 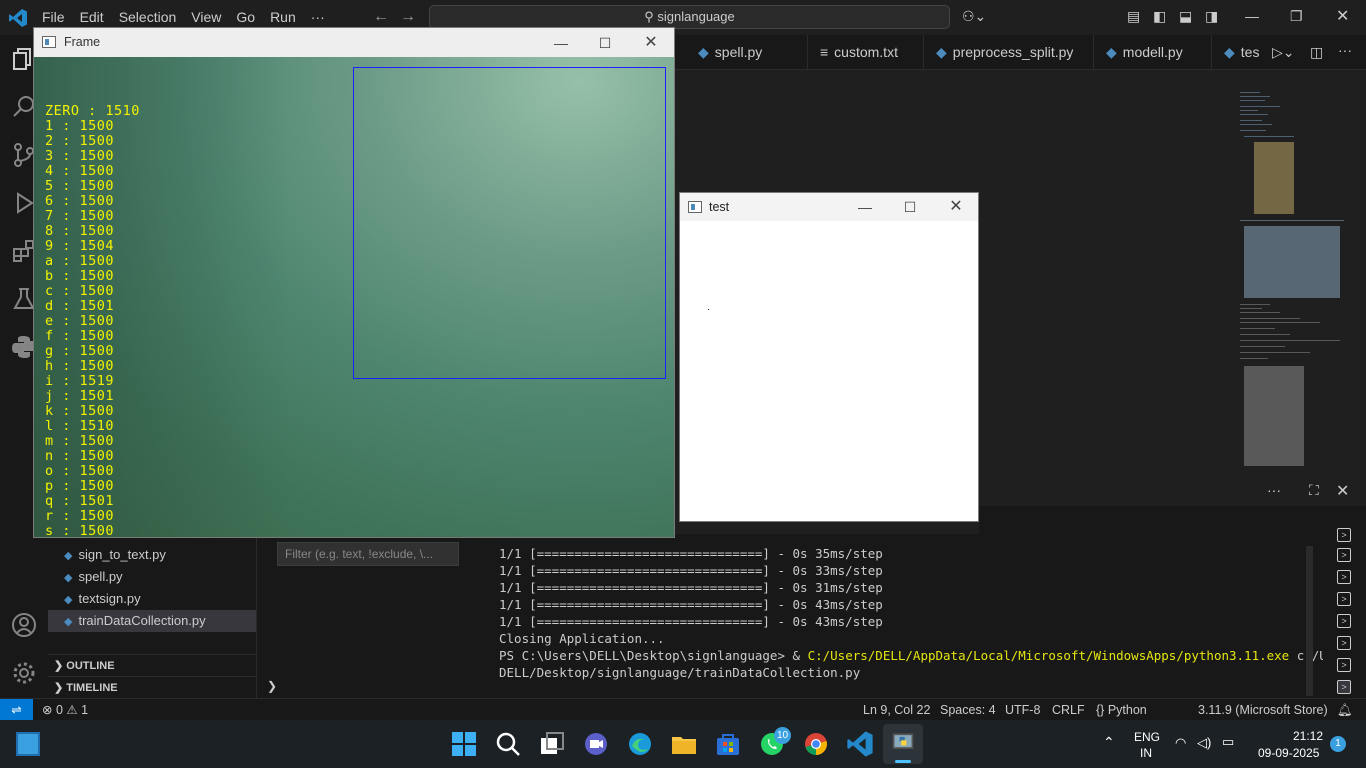 What do you see at coordinates (968, 710) in the screenshot?
I see `indentation-status: Spaces: 4` at bounding box center [968, 710].